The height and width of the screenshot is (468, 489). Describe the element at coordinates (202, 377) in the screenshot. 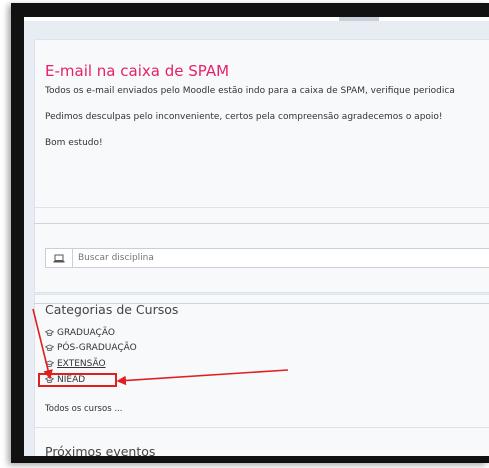

I see `annotation-arrow-left` at that location.